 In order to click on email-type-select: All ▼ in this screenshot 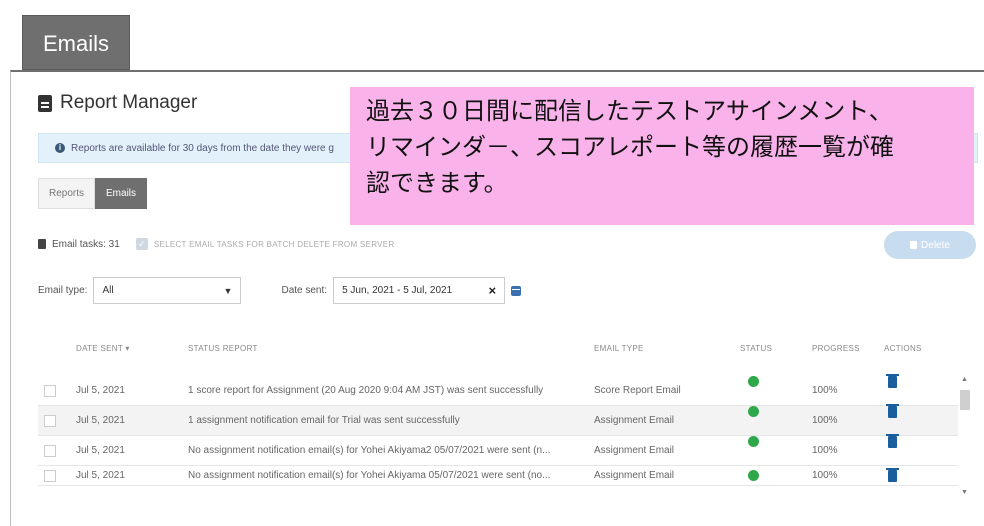, I will do `click(167, 290)`.